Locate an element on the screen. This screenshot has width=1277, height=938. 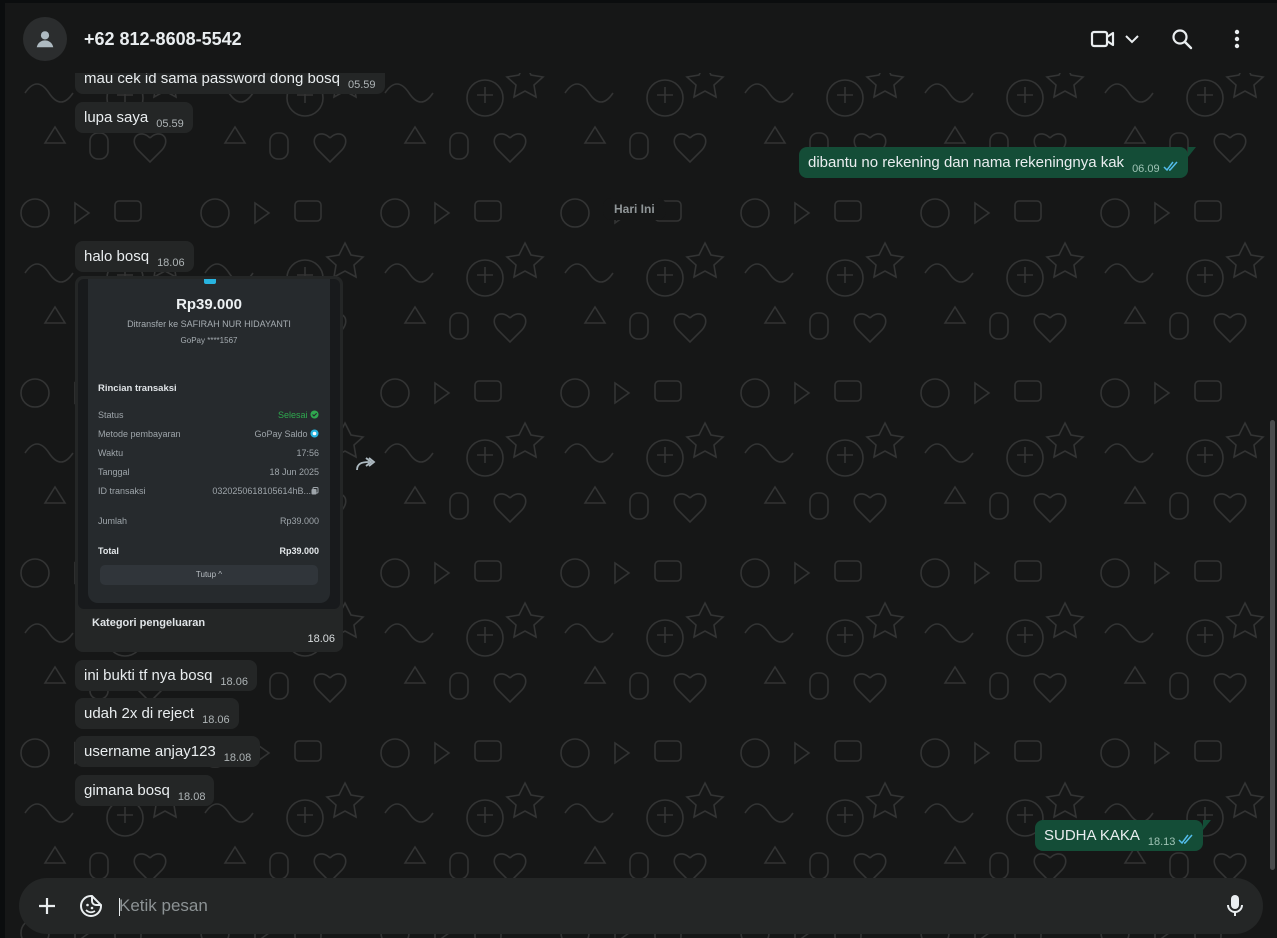
chat-header: +62 812-8608-5542 is located at coordinates (641, 38).